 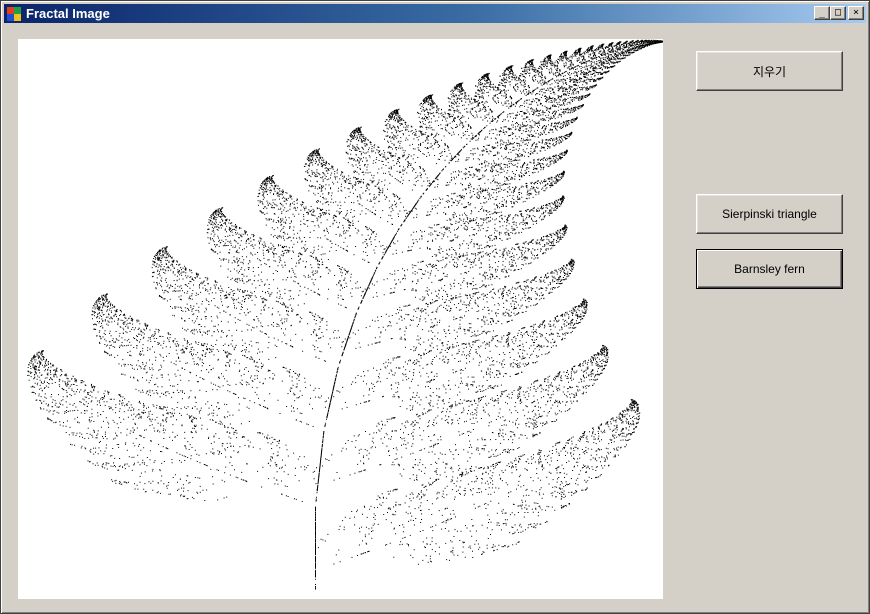 I want to click on form-icon, so click(x=14, y=14).